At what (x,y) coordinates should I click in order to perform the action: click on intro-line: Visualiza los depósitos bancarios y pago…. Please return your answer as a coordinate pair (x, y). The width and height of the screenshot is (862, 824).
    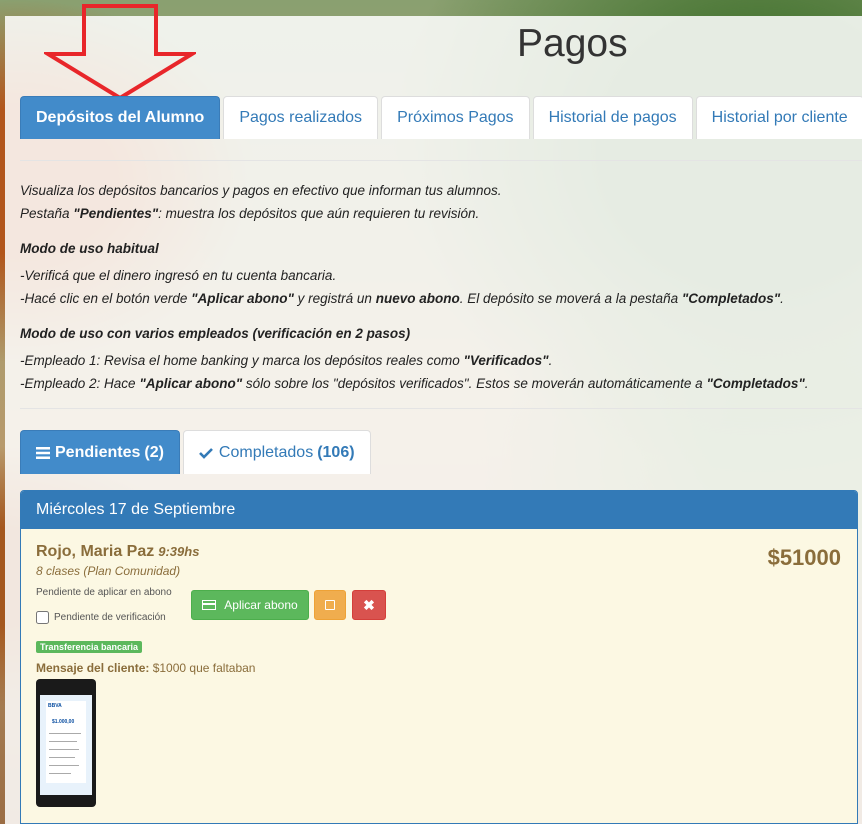
    Looking at the image, I should click on (261, 190).